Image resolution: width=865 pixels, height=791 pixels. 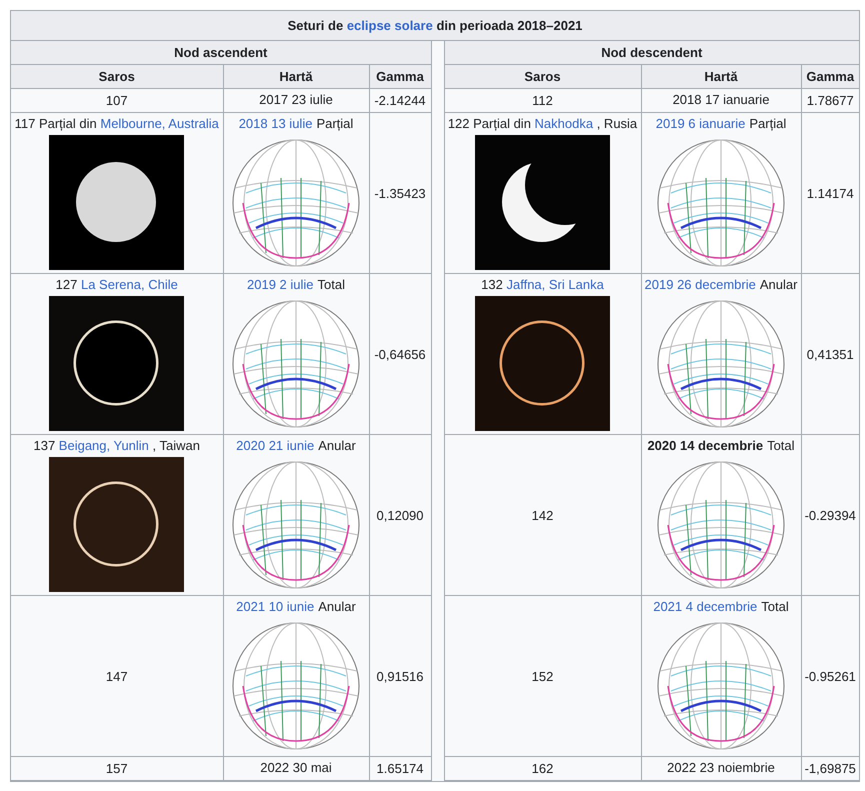 What do you see at coordinates (296, 99) in the screenshot?
I see `map-caption: 2017 23 iulie` at bounding box center [296, 99].